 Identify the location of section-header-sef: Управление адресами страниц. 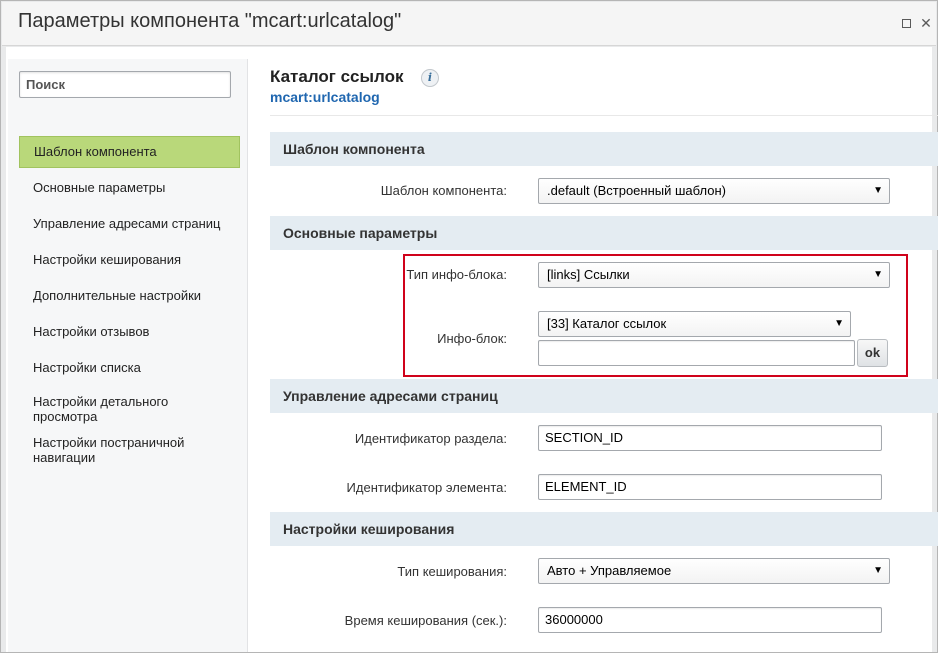
(604, 396).